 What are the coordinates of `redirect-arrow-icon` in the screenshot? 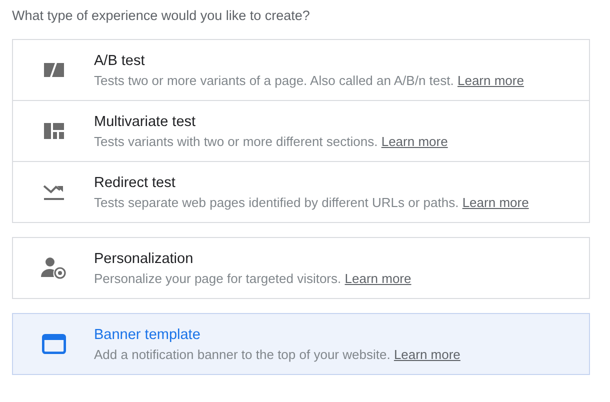 It's located at (53, 192).